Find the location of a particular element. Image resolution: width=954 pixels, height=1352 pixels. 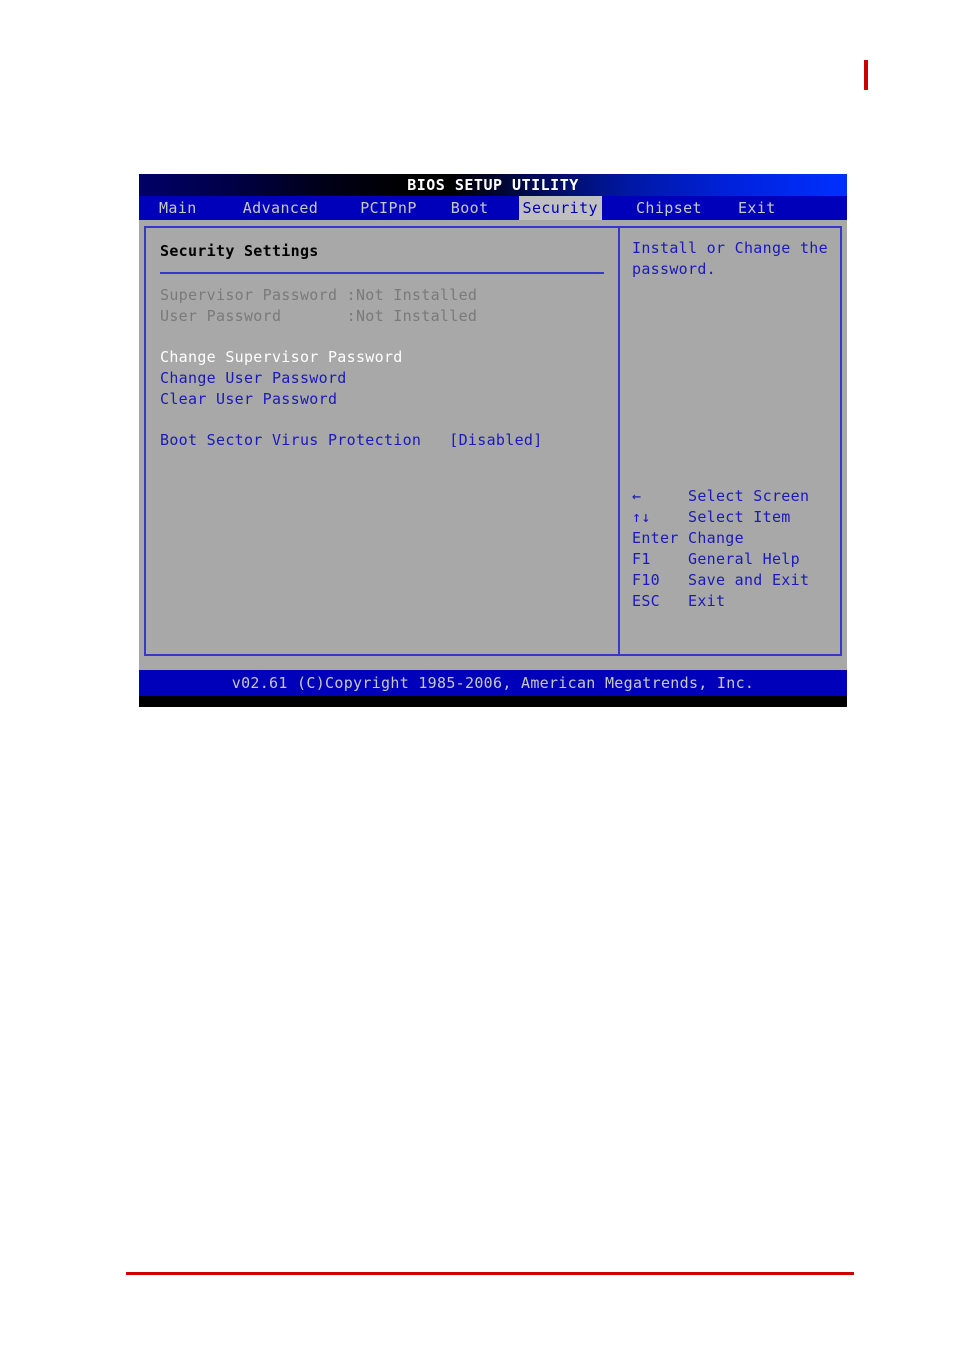

footer-gap is located at coordinates (493, 665).